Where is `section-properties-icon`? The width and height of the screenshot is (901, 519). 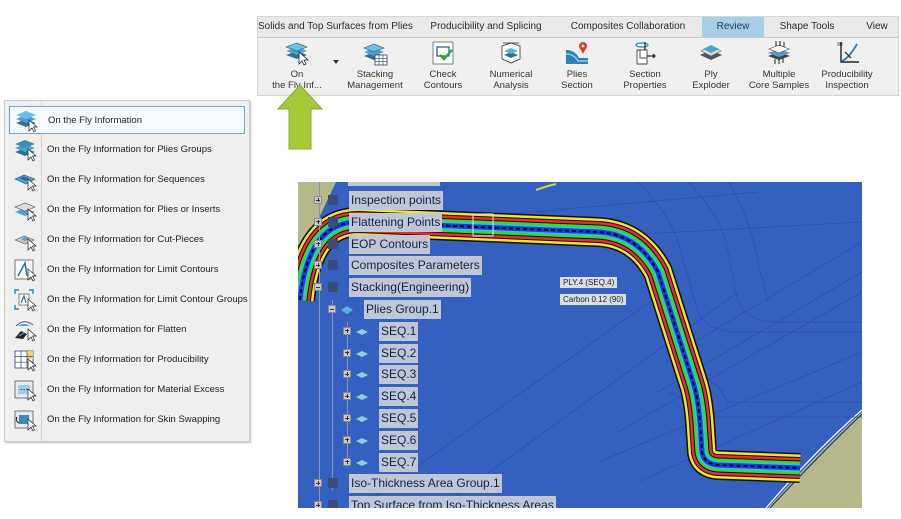 section-properties-icon is located at coordinates (645, 53).